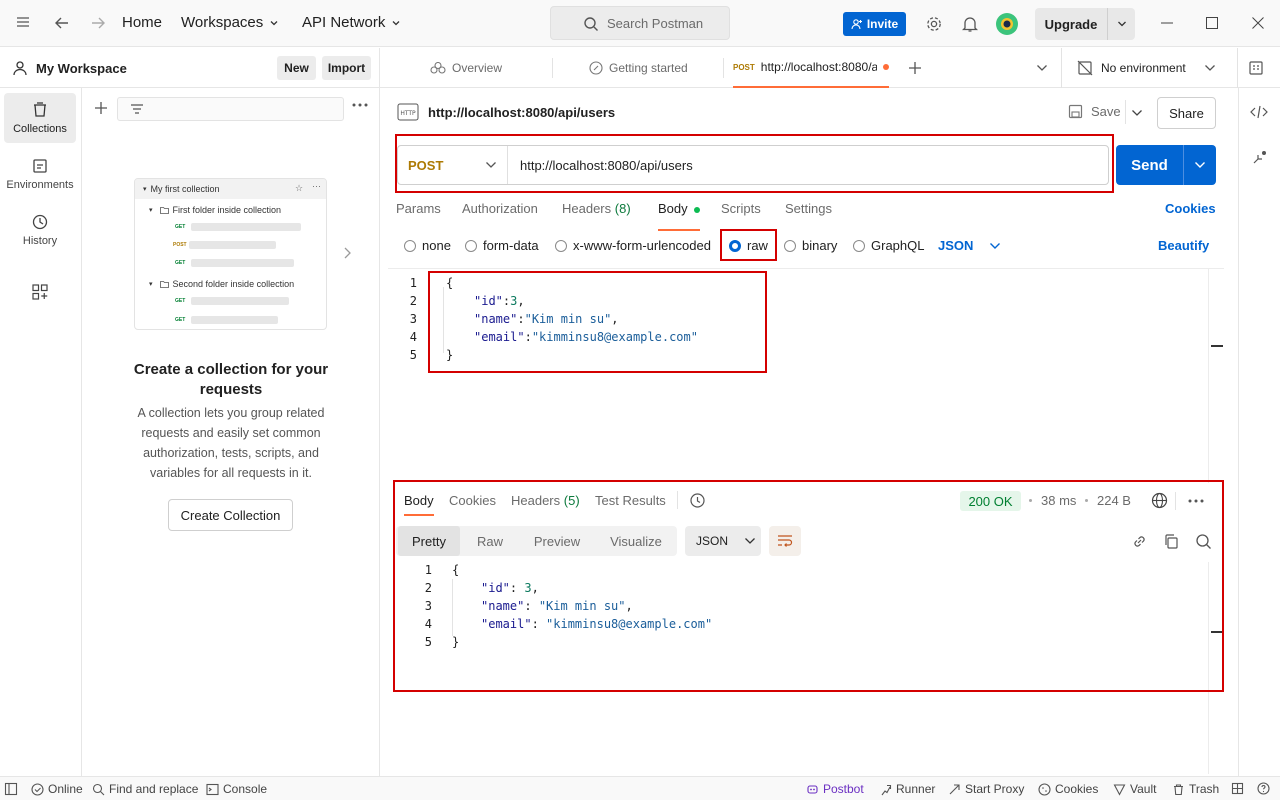  What do you see at coordinates (1256, 68) in the screenshot?
I see `environment-quick-look-icon` at bounding box center [1256, 68].